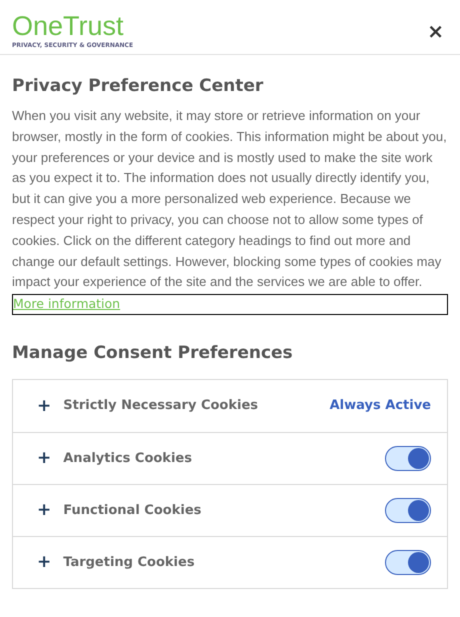 The height and width of the screenshot is (617, 460). Describe the element at coordinates (380, 406) in the screenshot. I see `status-label: Always Active` at that location.